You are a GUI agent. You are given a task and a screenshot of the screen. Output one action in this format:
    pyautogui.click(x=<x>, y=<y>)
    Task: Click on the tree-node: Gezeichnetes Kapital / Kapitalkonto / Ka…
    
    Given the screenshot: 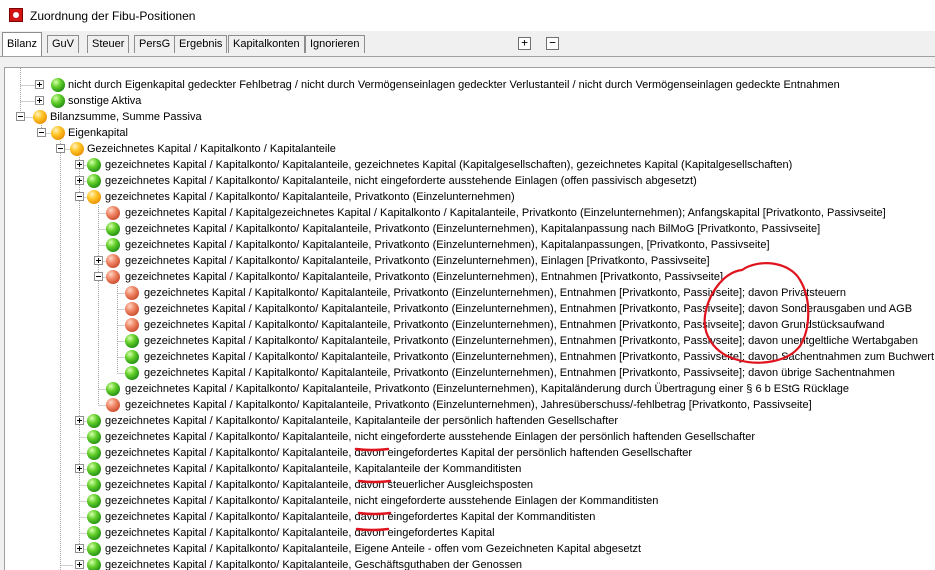 What is the action you would take?
    pyautogui.click(x=470, y=149)
    